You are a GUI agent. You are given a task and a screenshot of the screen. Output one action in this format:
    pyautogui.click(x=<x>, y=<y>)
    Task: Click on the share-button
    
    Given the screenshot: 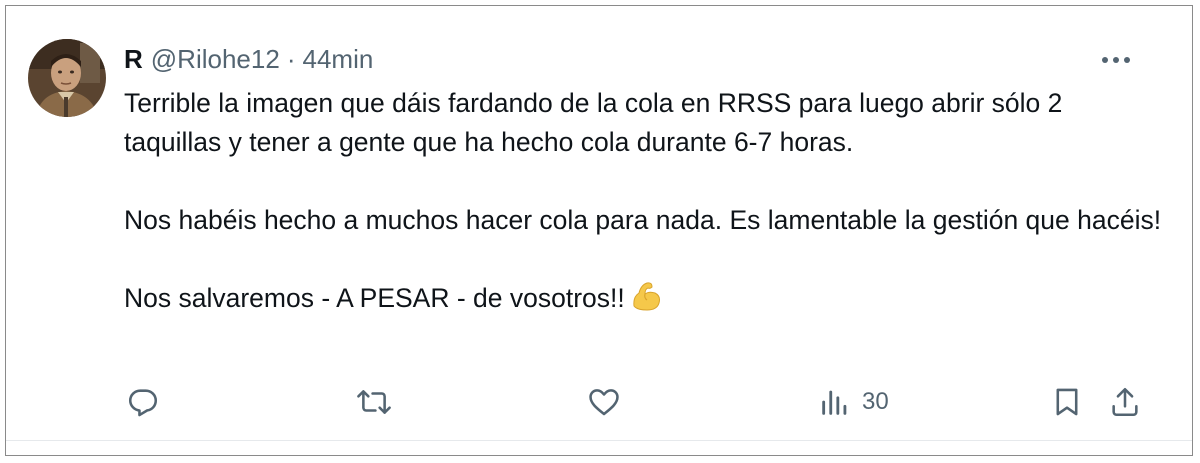 What is the action you would take?
    pyautogui.click(x=1125, y=402)
    